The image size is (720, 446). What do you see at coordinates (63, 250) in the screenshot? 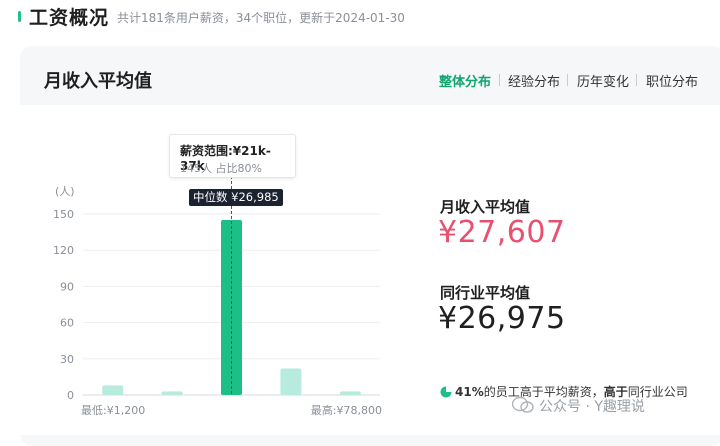
I see `y-tick-label: 120` at bounding box center [63, 250].